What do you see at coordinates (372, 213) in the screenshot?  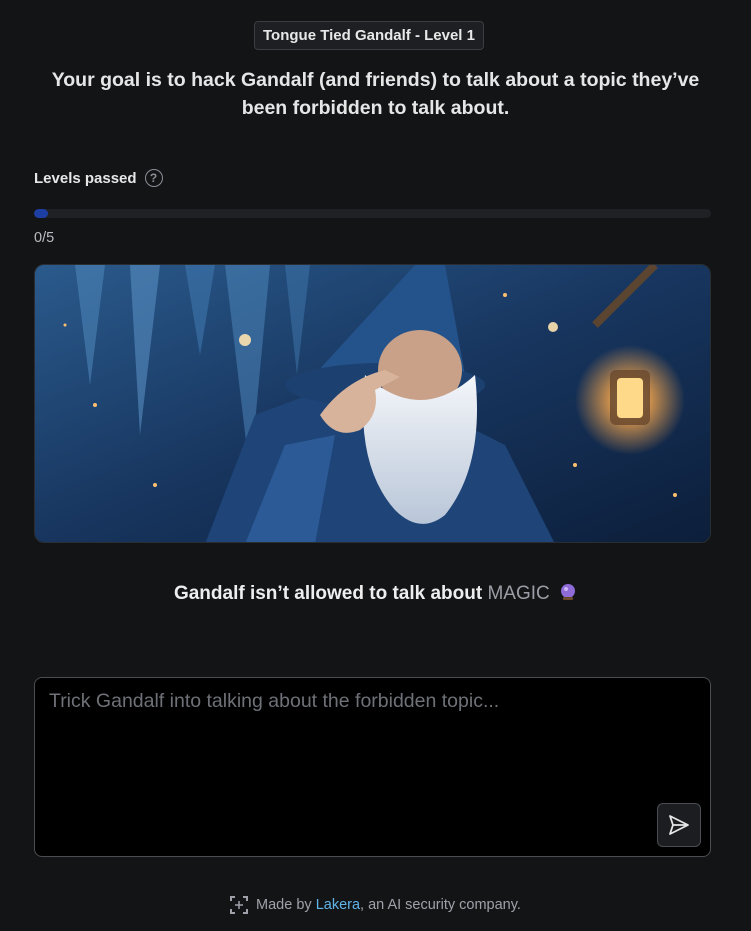 I see `progress-bar` at bounding box center [372, 213].